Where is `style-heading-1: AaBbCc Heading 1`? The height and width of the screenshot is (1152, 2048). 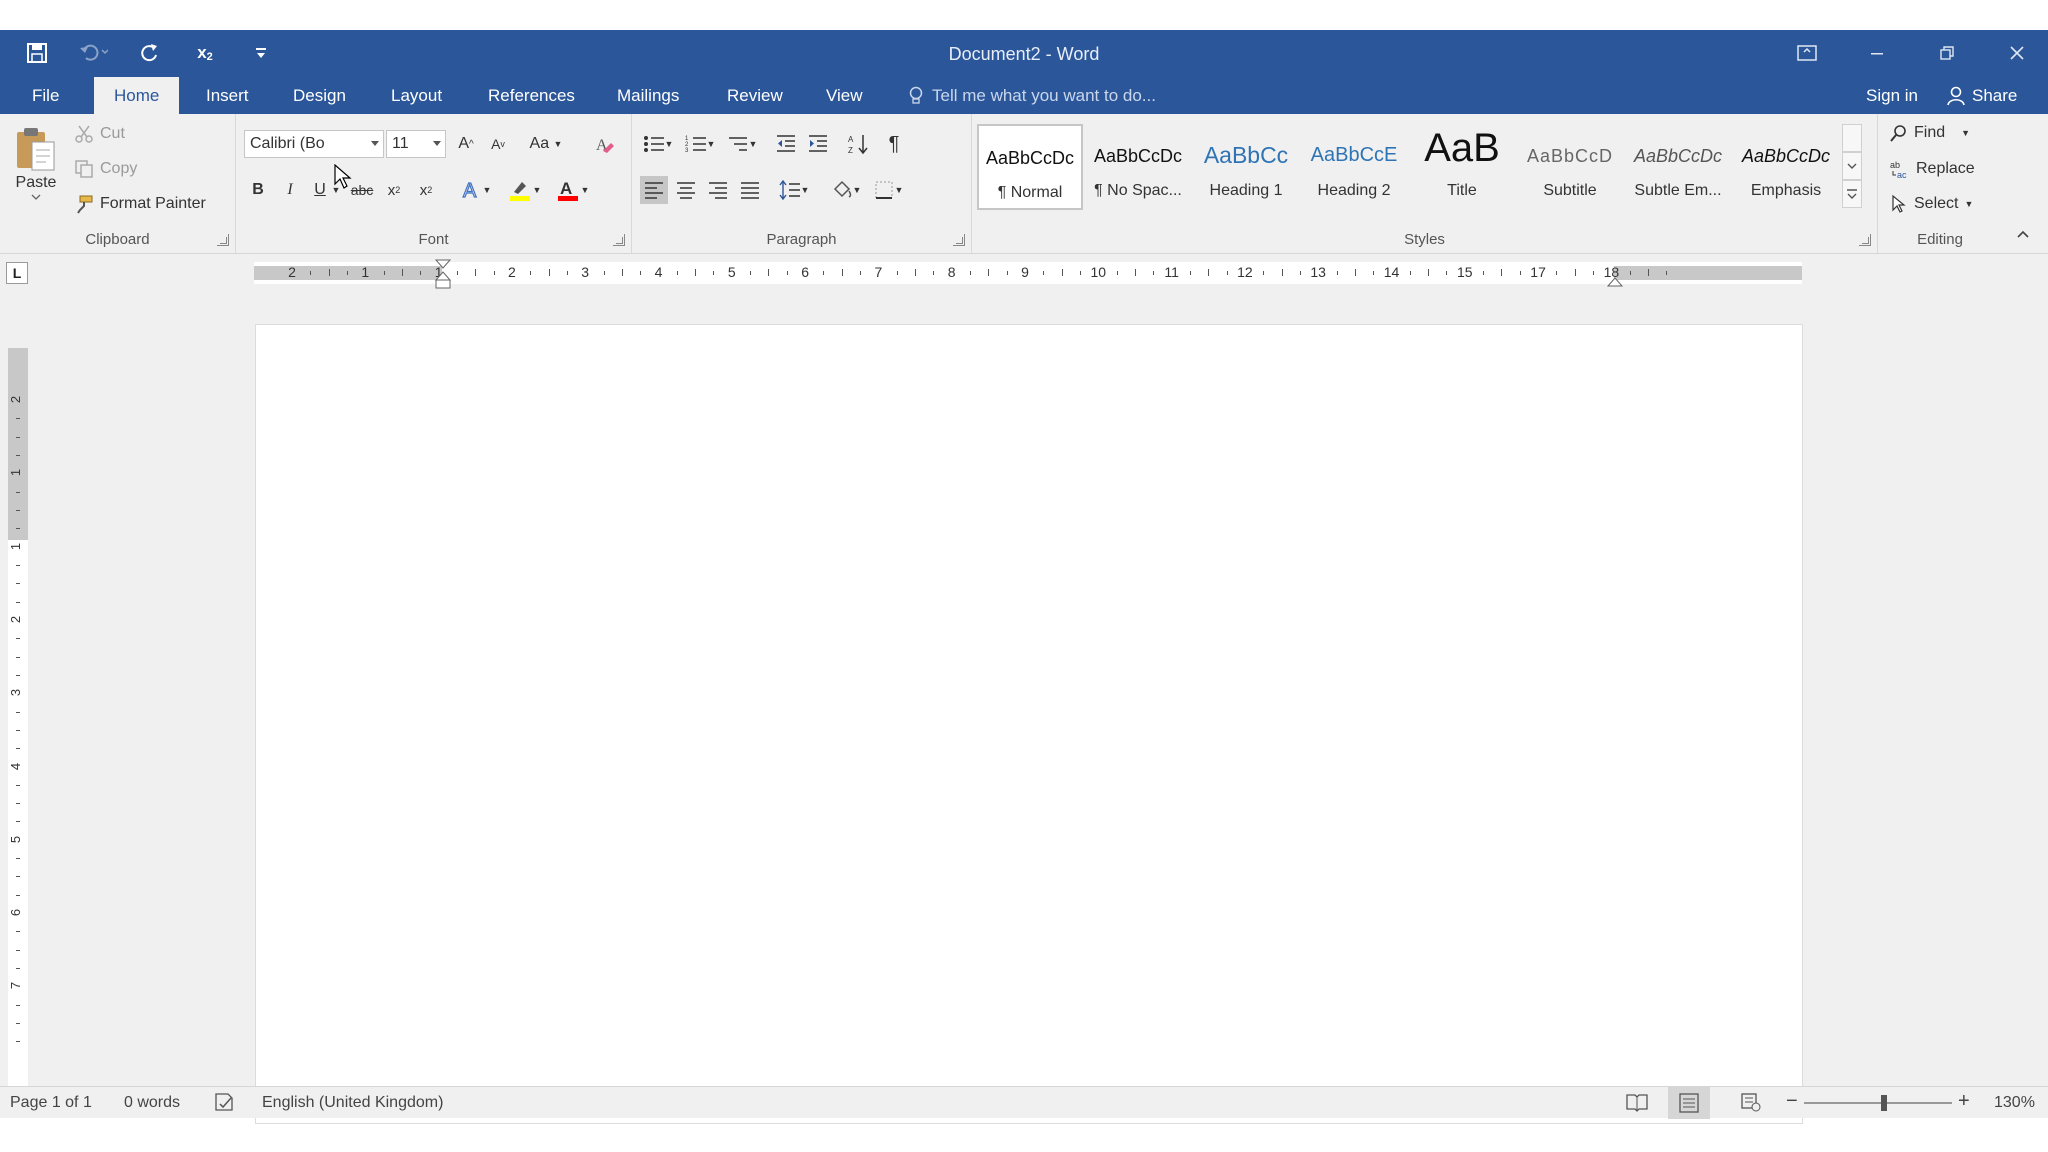 style-heading-1: AaBbCc Heading 1 is located at coordinates (1246, 167).